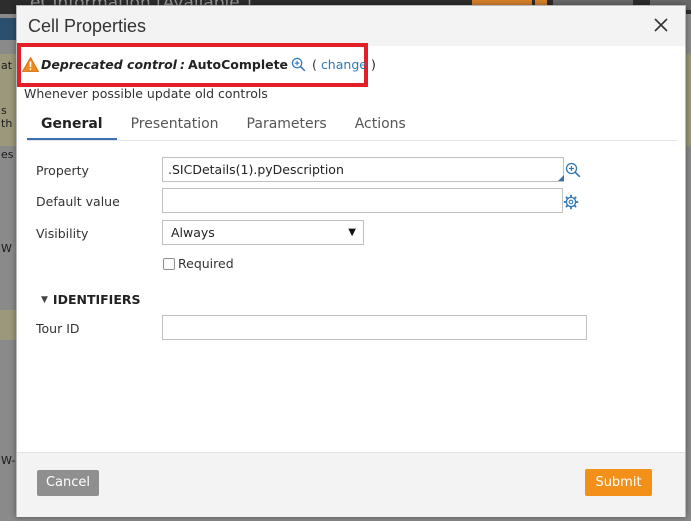 Image resolution: width=691 pixels, height=521 pixels. Describe the element at coordinates (175, 128) in the screenshot. I see `tab-presentation: Presentation` at that location.